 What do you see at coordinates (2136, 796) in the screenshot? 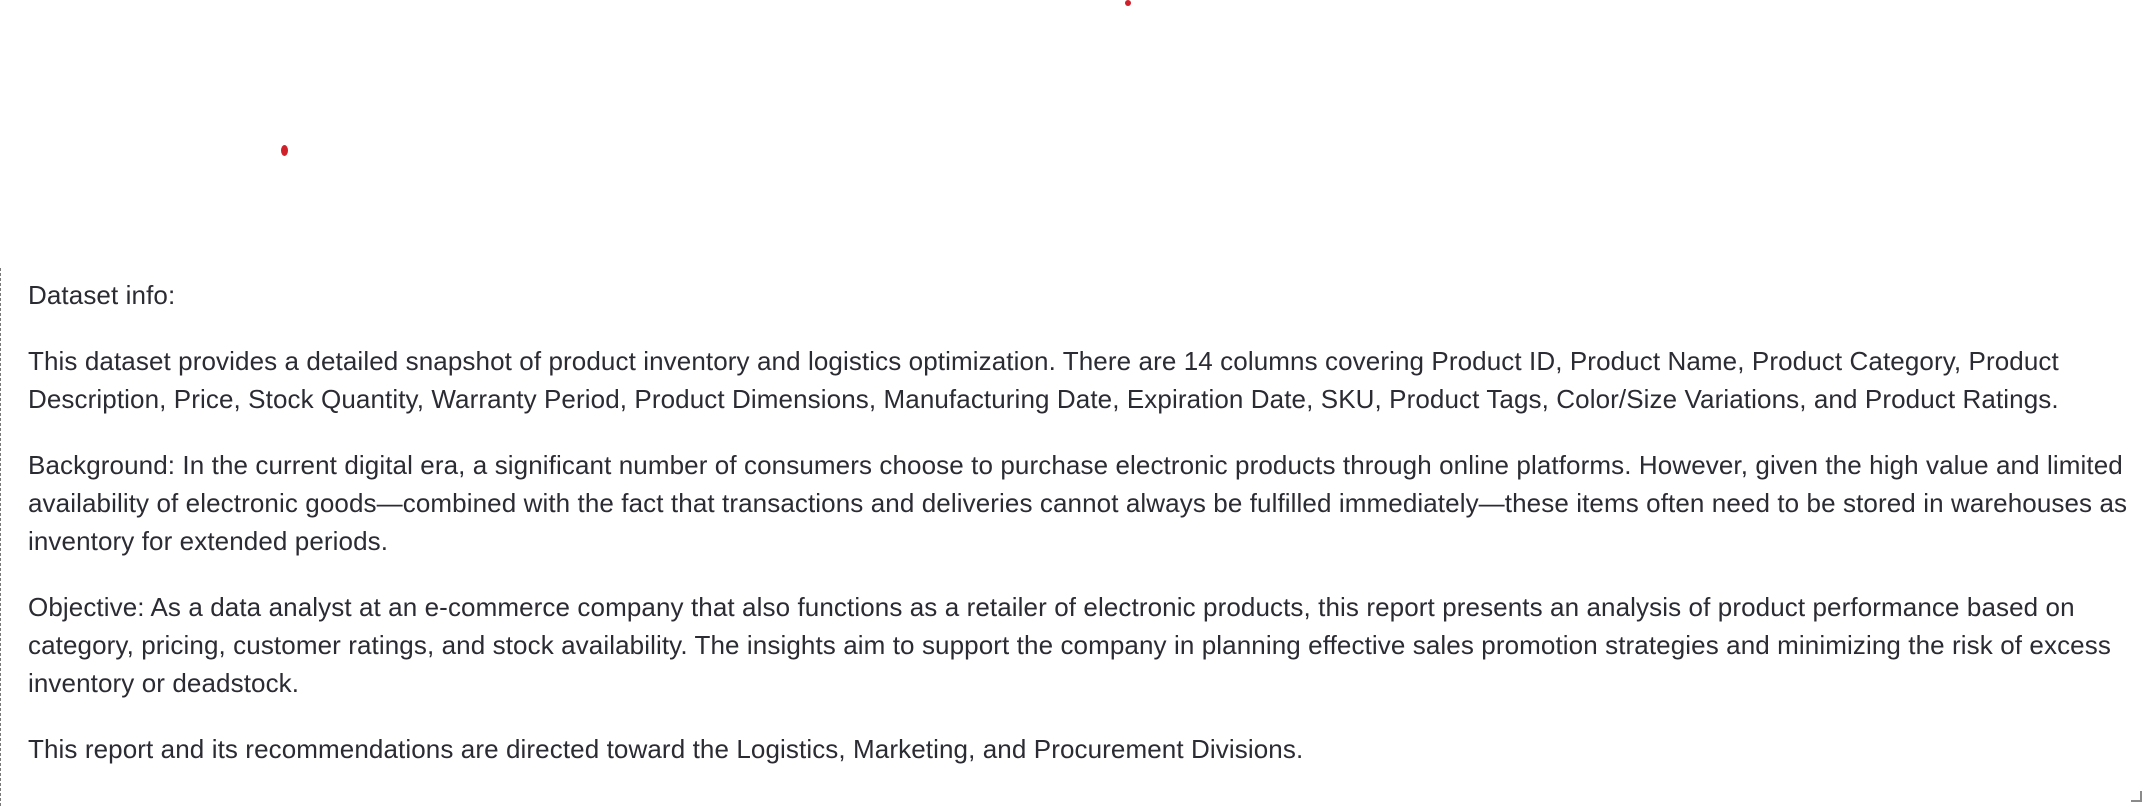
I see `resize-handle-icon` at bounding box center [2136, 796].